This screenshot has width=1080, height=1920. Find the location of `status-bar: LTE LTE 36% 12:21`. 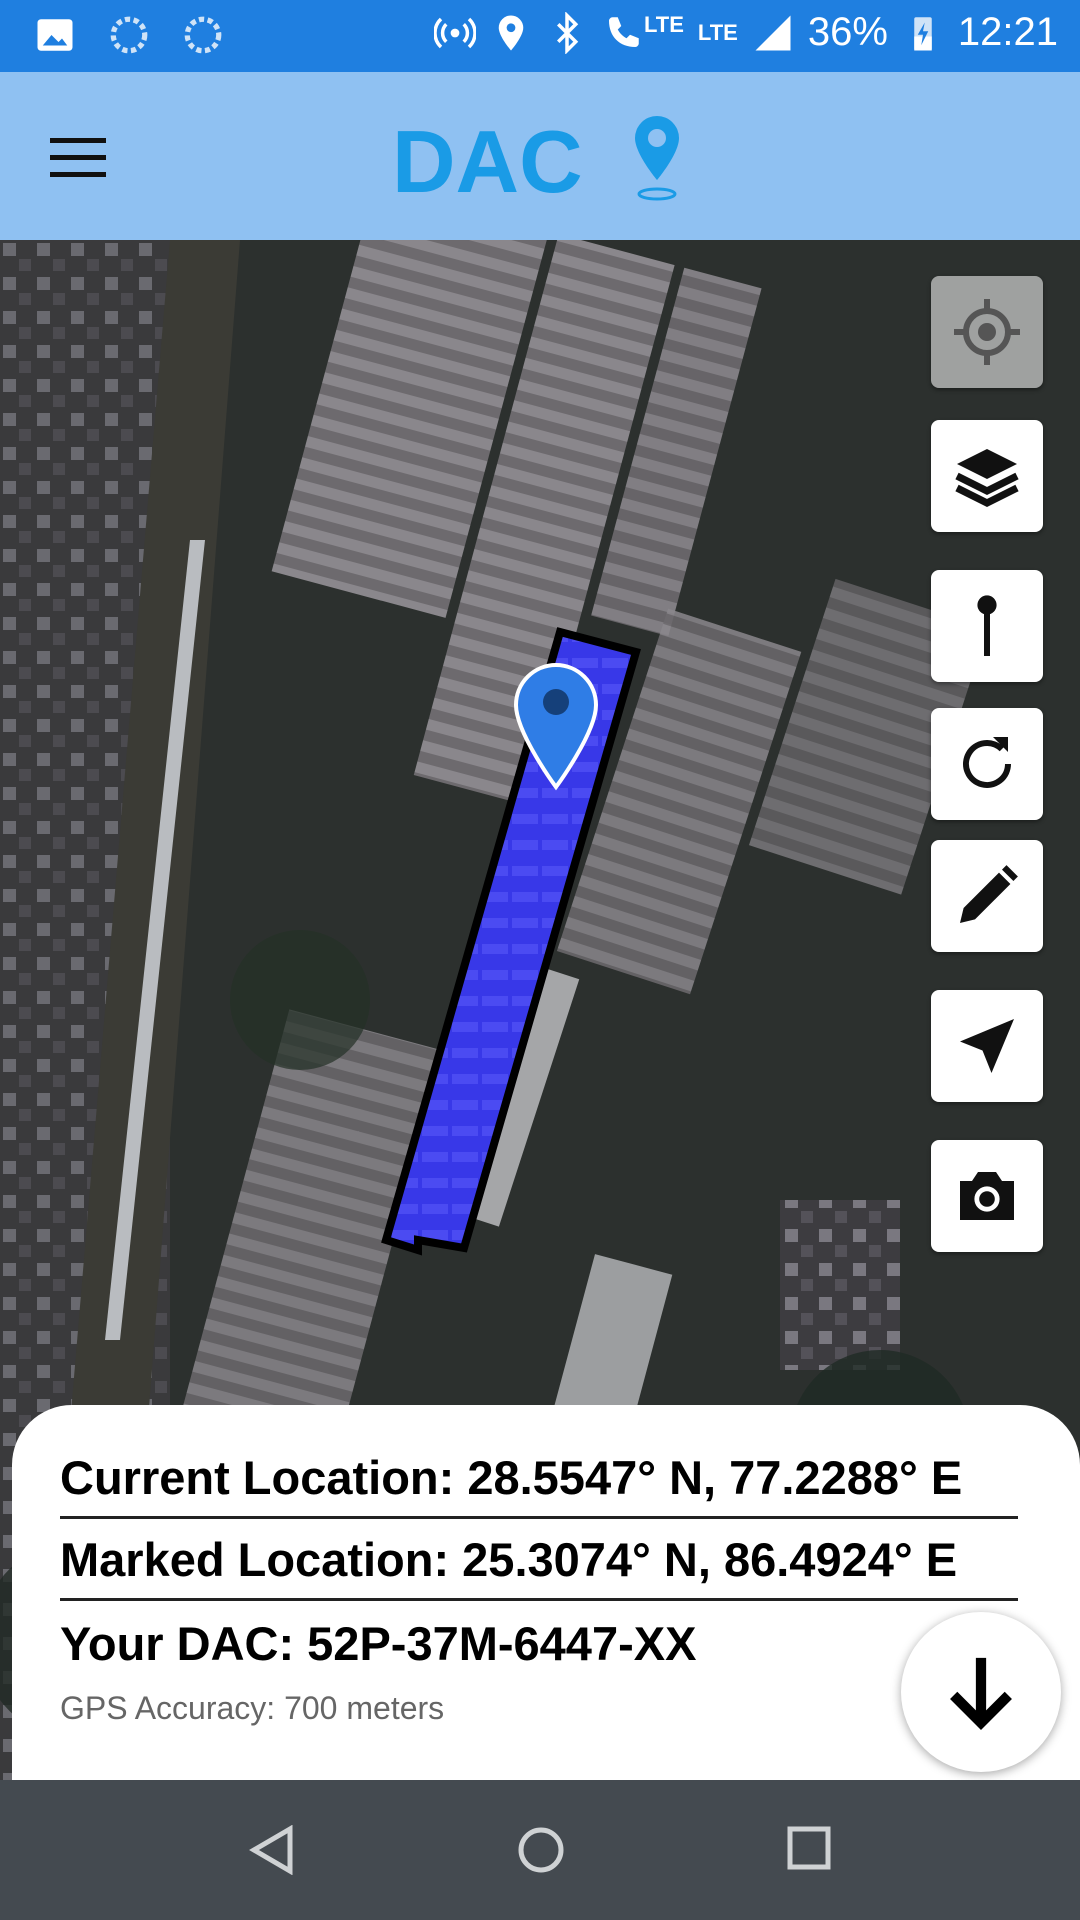

status-bar: LTE LTE 36% 12:21 is located at coordinates (540, 36).